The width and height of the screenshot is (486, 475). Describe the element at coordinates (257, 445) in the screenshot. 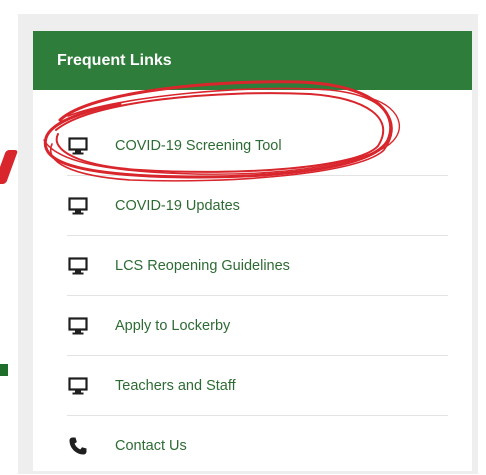

I see `link-contact-us: Contact Us` at that location.